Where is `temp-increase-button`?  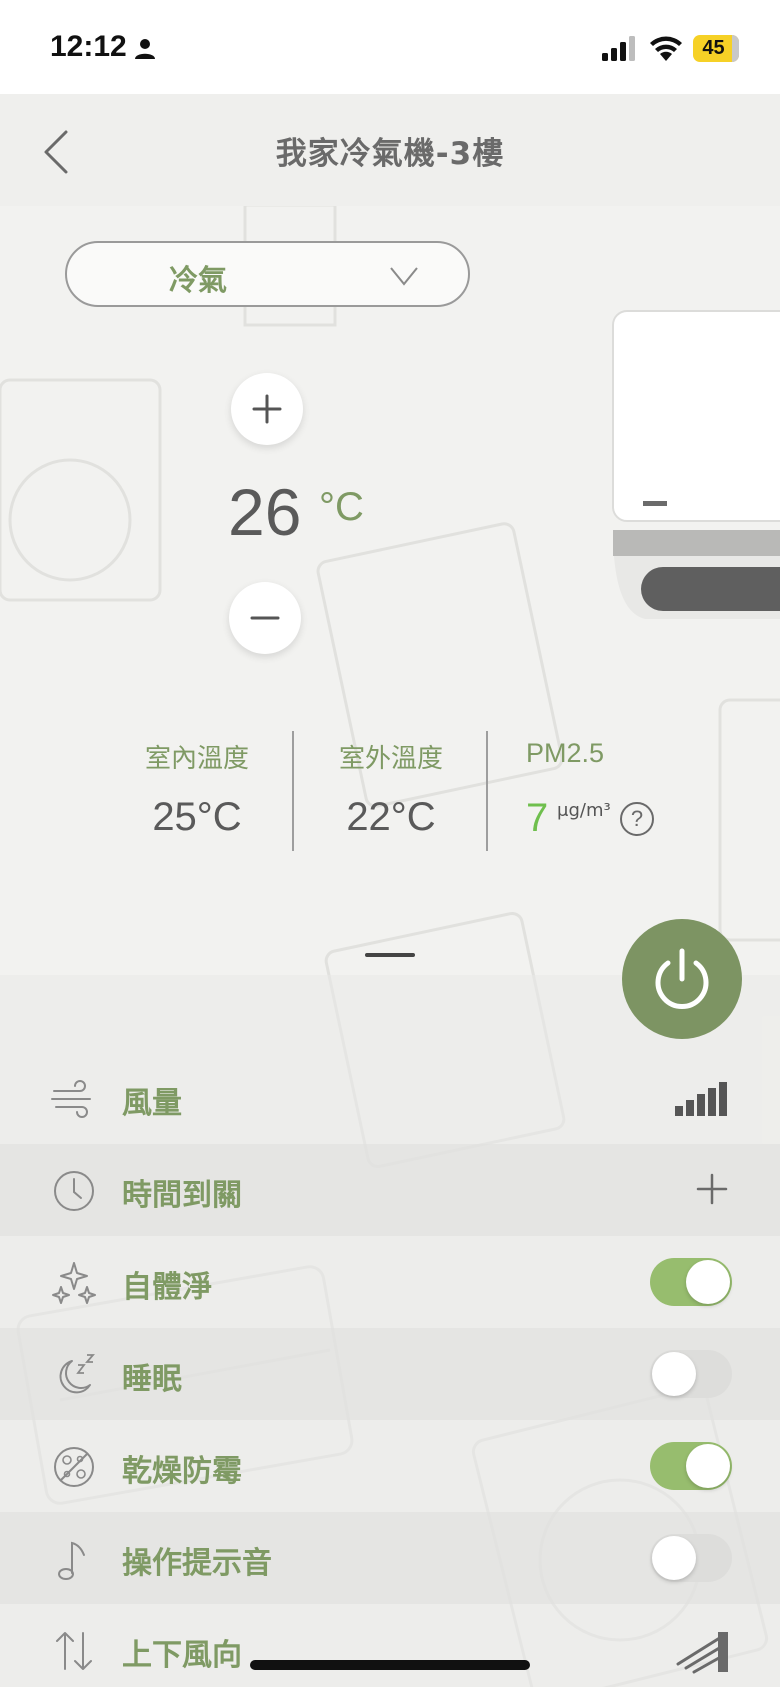
temp-increase-button is located at coordinates (267, 409).